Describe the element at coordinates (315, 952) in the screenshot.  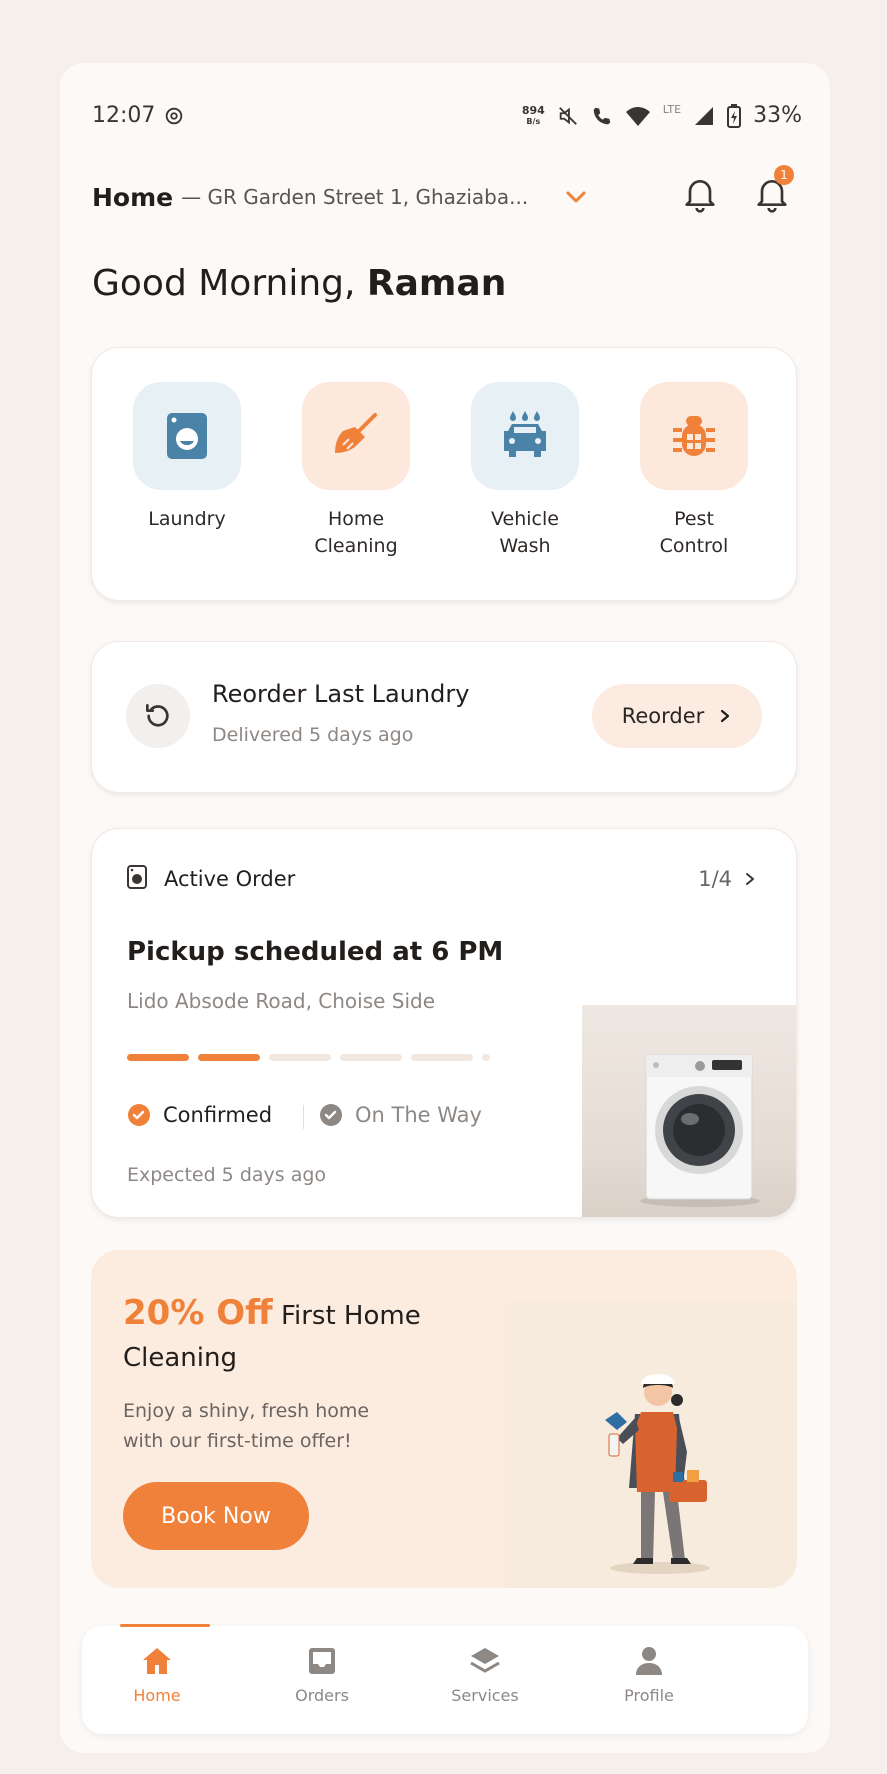
I see `order-title: Pickup scheduled at 6 PM` at that location.